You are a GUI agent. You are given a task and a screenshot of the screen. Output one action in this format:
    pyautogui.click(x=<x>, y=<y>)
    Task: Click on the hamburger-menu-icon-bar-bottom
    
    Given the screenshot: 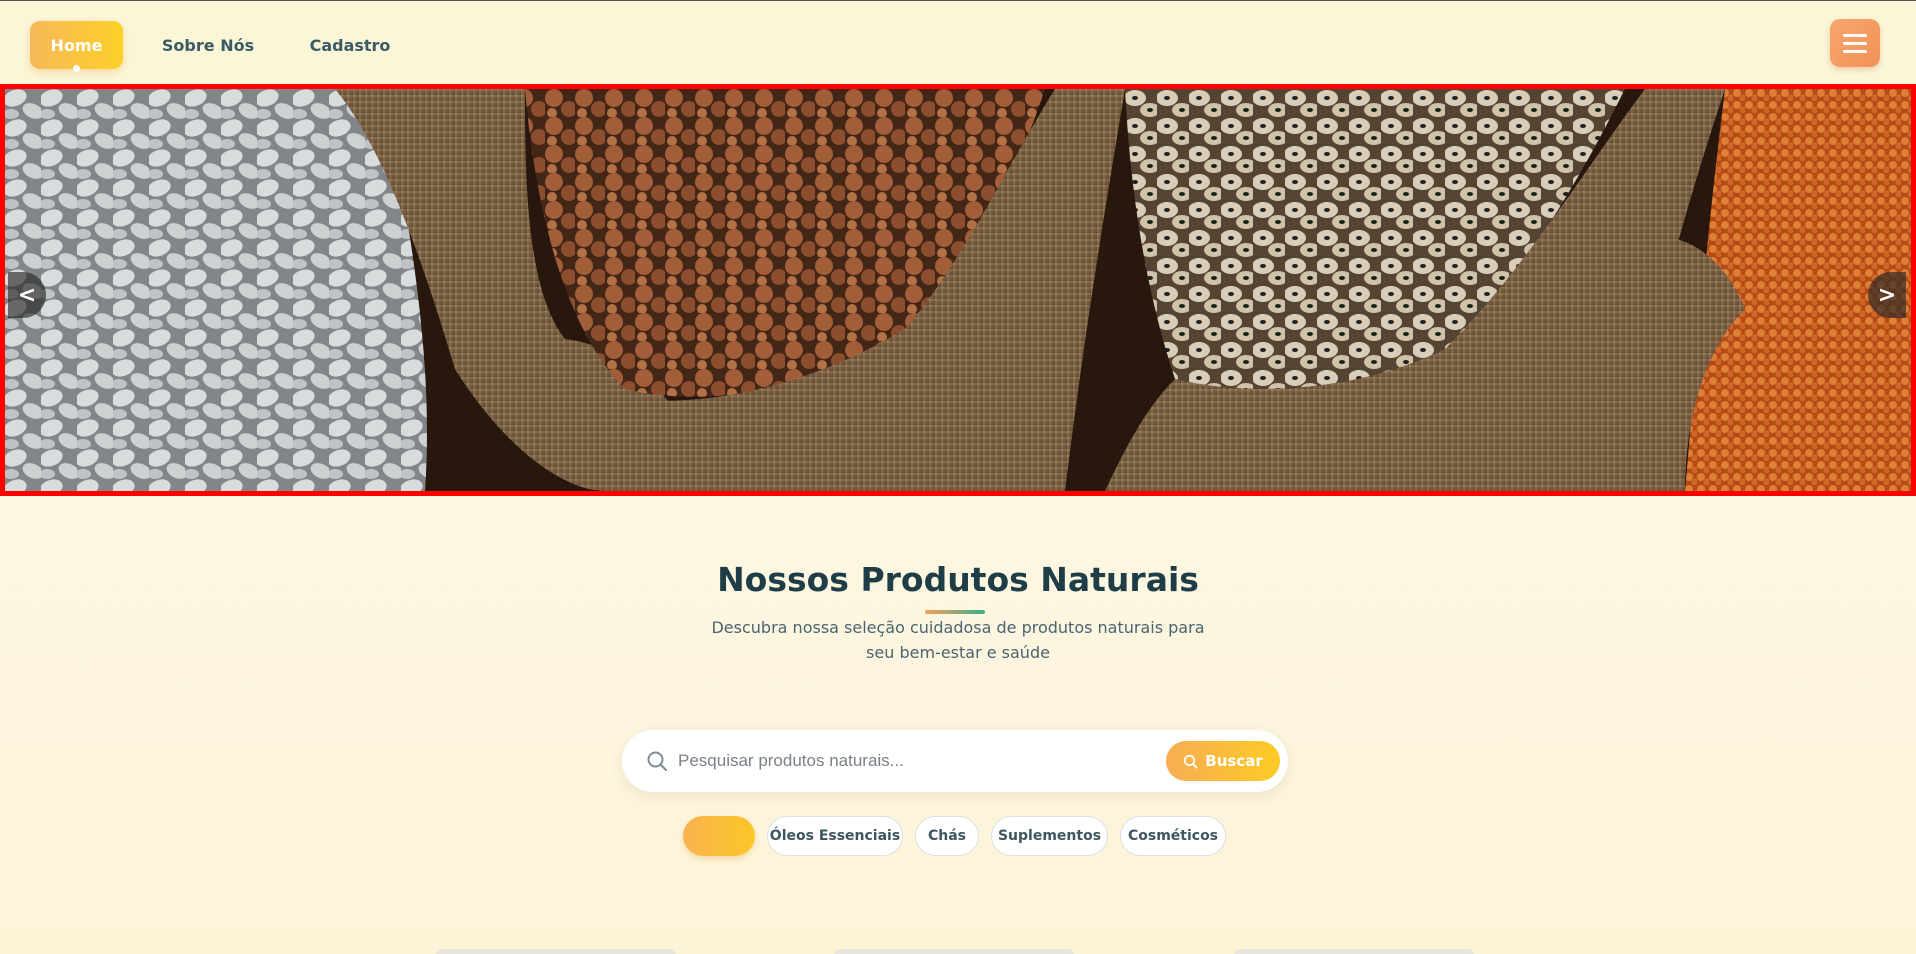 What is the action you would take?
    pyautogui.click(x=1855, y=51)
    